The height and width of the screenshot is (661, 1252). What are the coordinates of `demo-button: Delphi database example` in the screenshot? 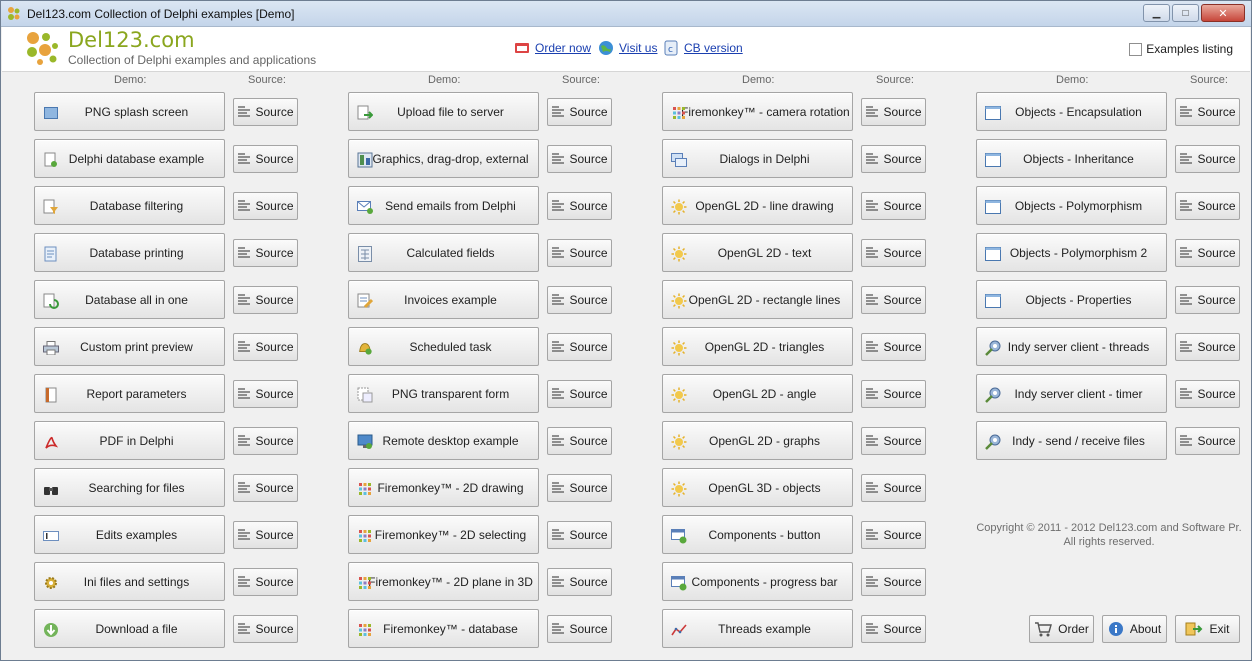 It's located at (129, 158).